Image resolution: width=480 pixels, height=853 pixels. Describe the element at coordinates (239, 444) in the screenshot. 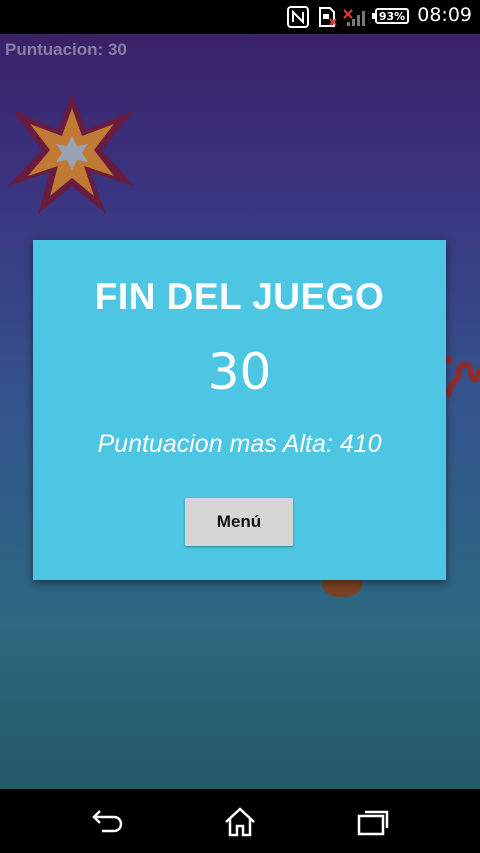

I see `high-score-label: Puntuacion mas Alta: 410` at that location.